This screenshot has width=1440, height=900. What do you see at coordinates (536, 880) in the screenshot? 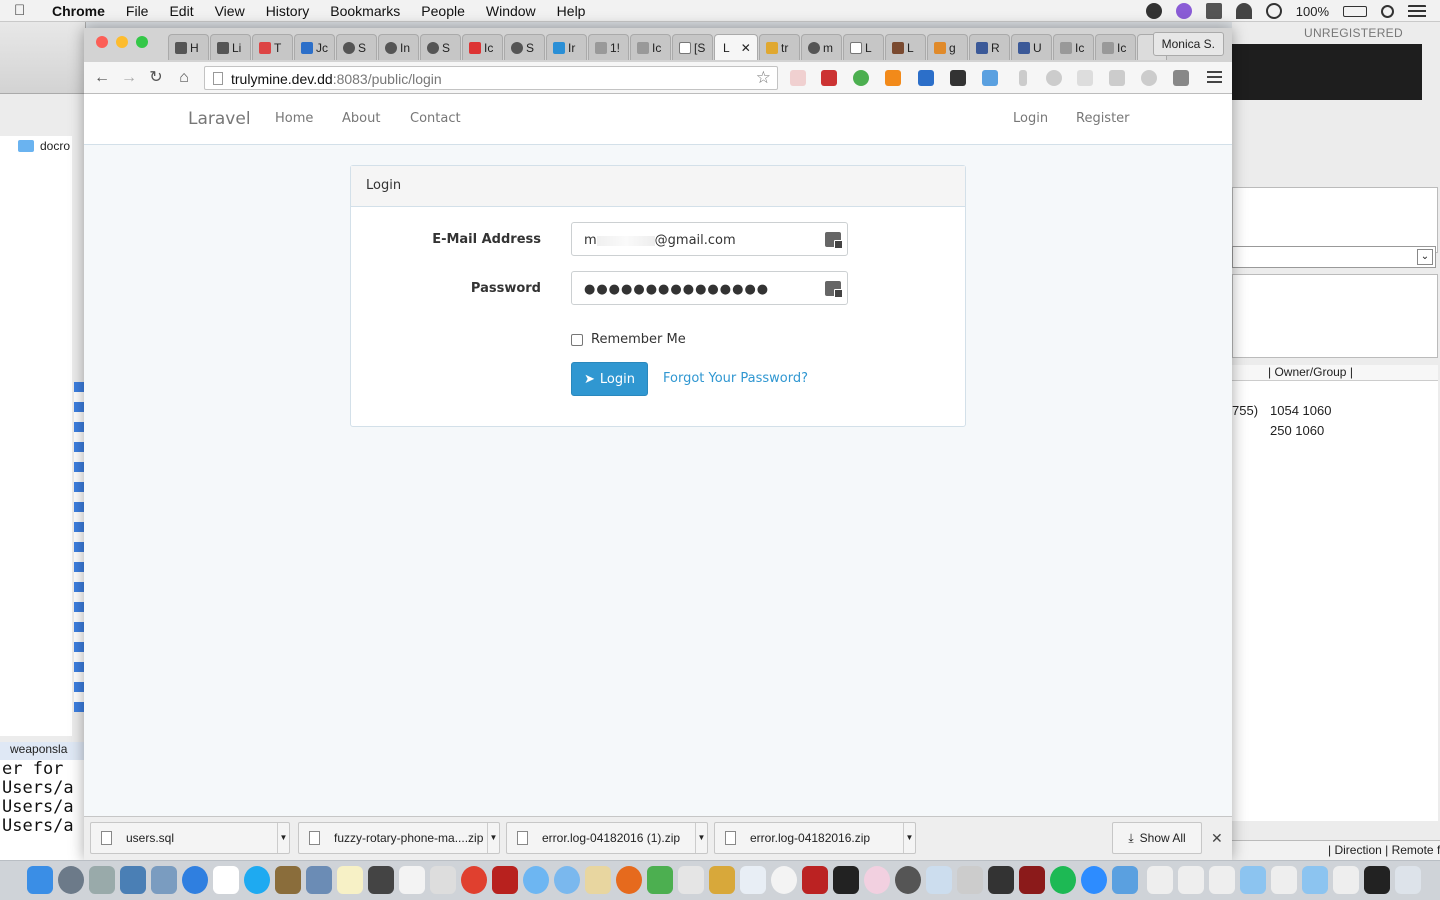
I see `messages-icon` at bounding box center [536, 880].